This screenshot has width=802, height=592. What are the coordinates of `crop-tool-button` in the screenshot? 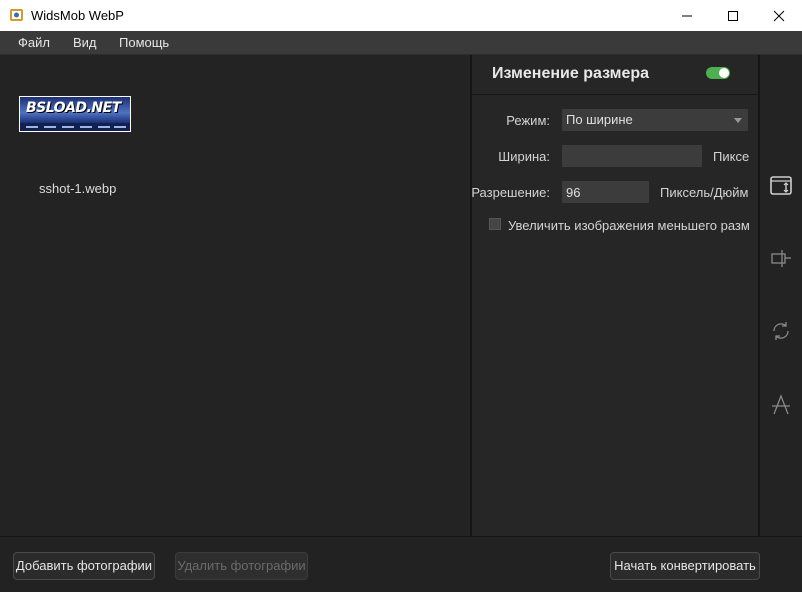 It's located at (781, 258).